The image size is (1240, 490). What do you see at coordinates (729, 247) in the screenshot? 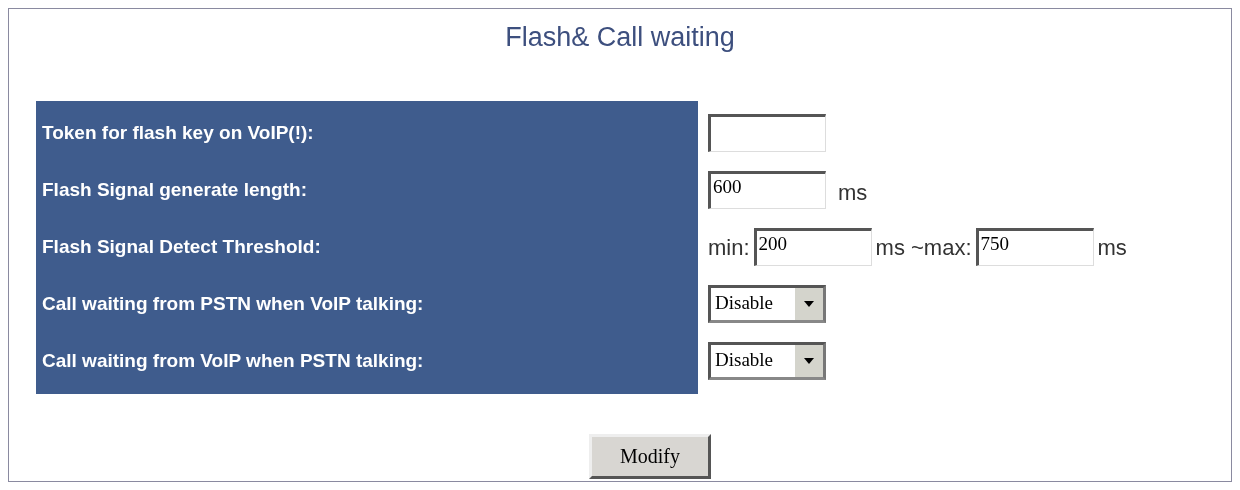
I see `min-label: min:` at bounding box center [729, 247].